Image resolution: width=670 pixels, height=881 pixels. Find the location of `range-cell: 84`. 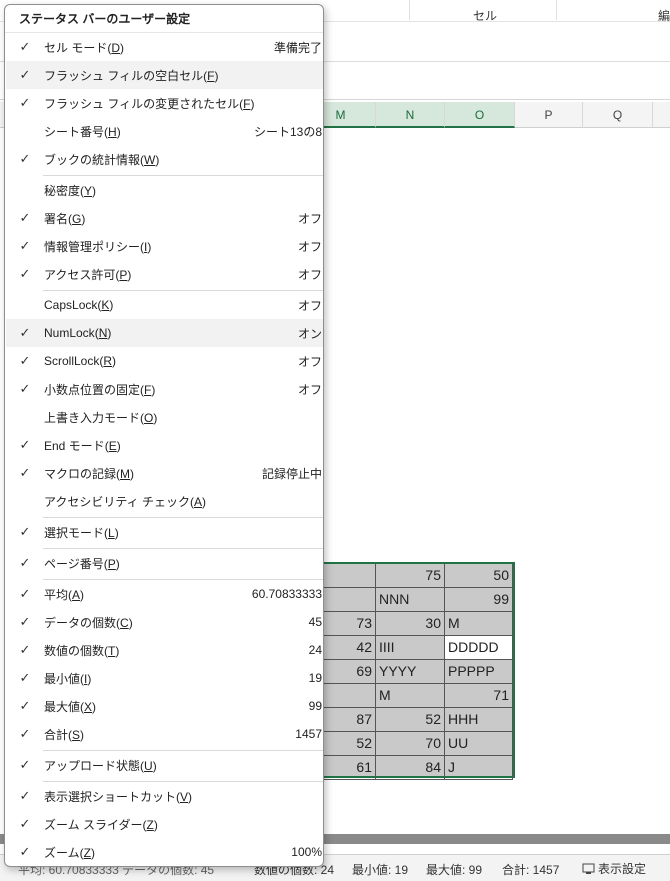

range-cell: 84 is located at coordinates (410, 768).